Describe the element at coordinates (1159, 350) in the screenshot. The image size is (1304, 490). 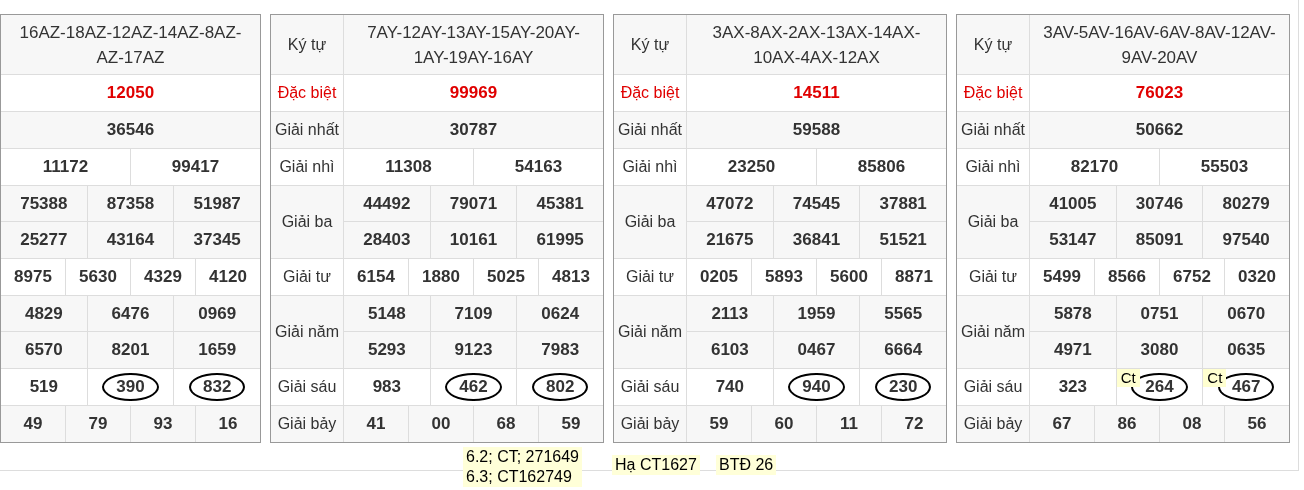
I see `prize-number: 3080` at that location.